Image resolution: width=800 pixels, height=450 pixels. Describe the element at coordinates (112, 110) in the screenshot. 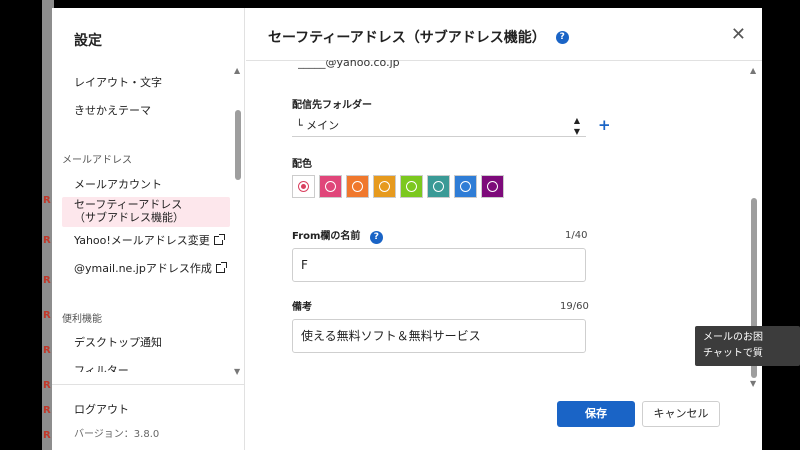

I see `sidebar-item-theme: きせかえテーマ` at that location.